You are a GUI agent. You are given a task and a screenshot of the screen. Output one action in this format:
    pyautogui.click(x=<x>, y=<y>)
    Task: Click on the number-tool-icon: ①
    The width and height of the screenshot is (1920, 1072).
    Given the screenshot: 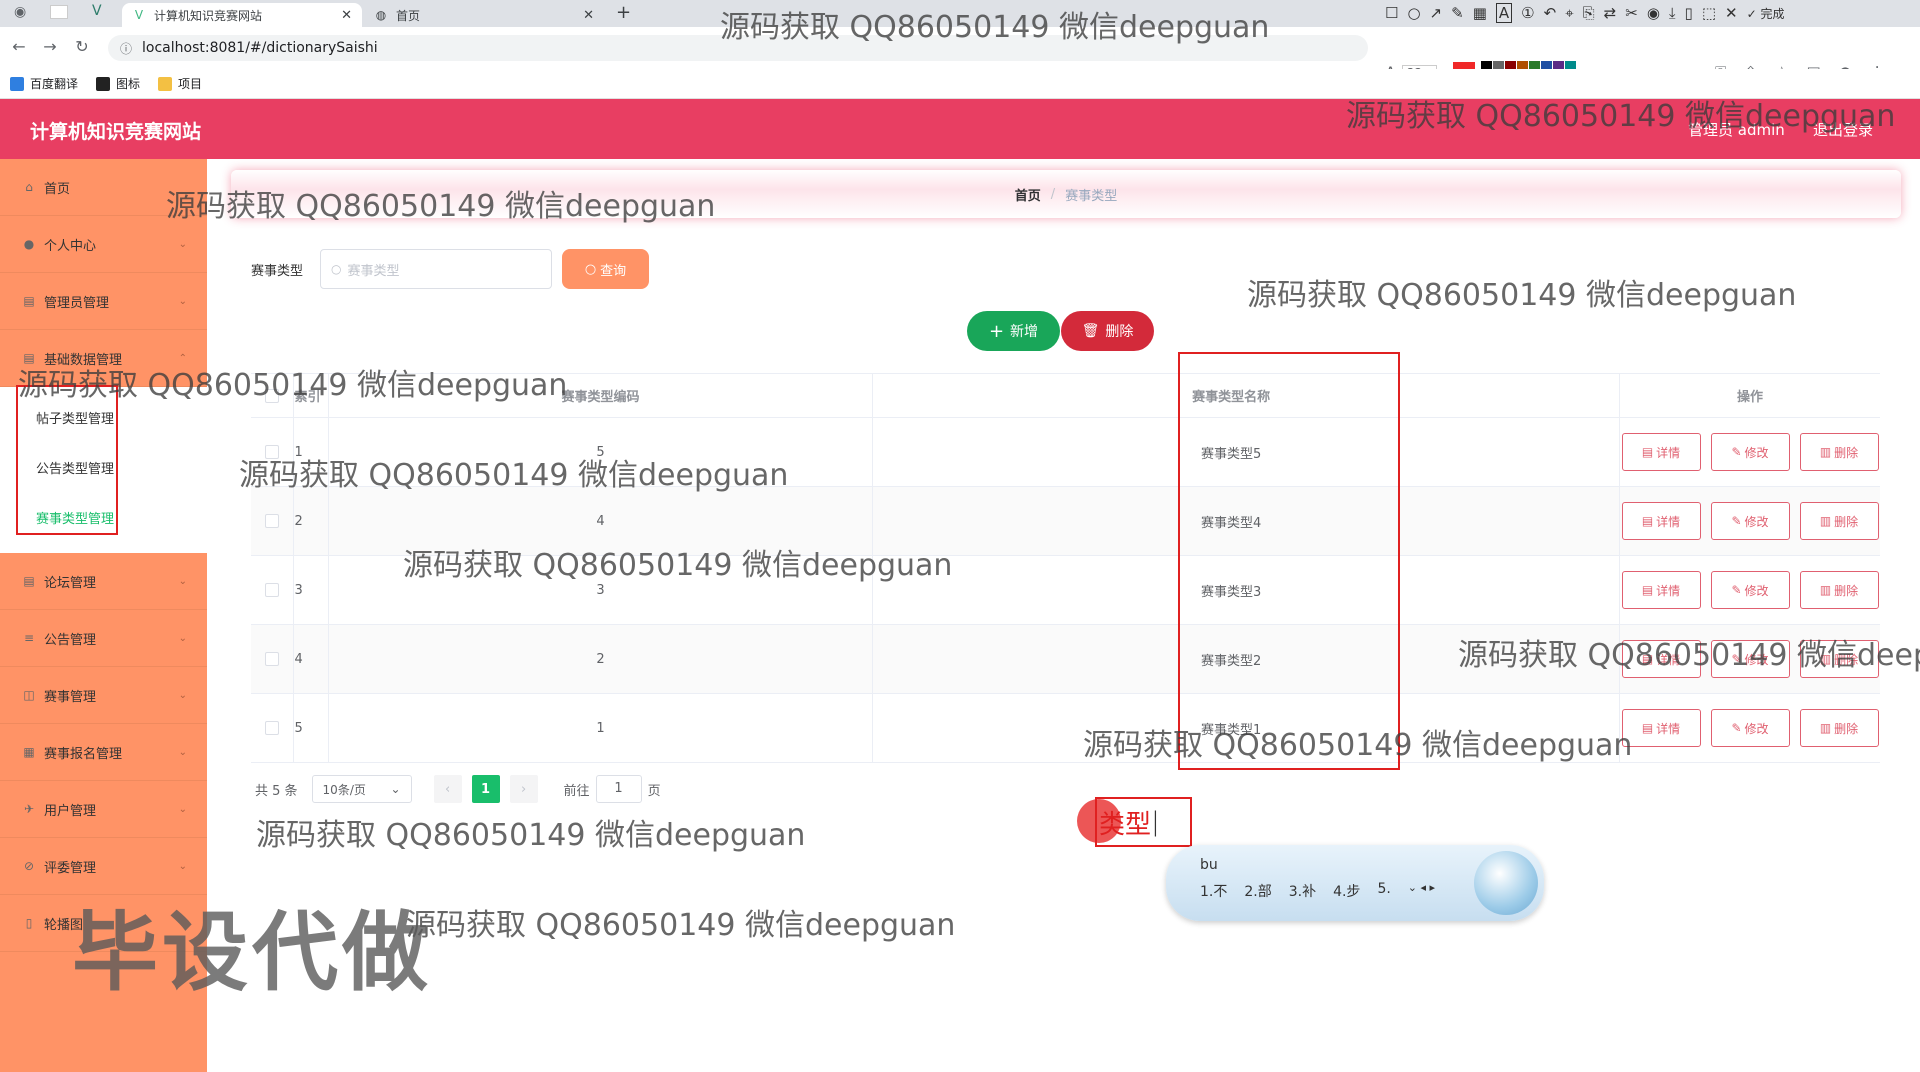 What is the action you would take?
    pyautogui.click(x=1527, y=13)
    